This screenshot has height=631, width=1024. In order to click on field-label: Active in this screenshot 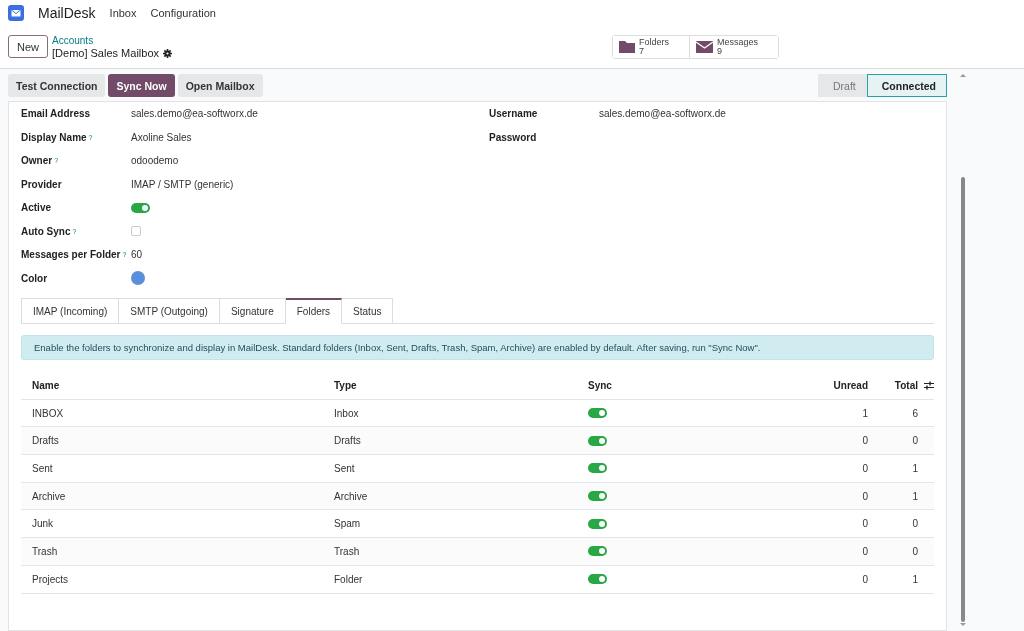, I will do `click(36, 208)`.